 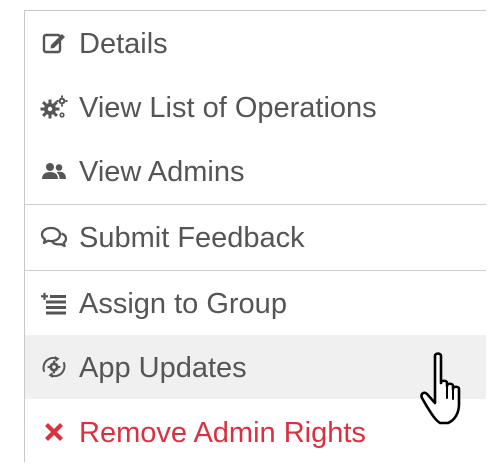 I want to click on menu-item-label: Remove Admin Rights, so click(x=222, y=432).